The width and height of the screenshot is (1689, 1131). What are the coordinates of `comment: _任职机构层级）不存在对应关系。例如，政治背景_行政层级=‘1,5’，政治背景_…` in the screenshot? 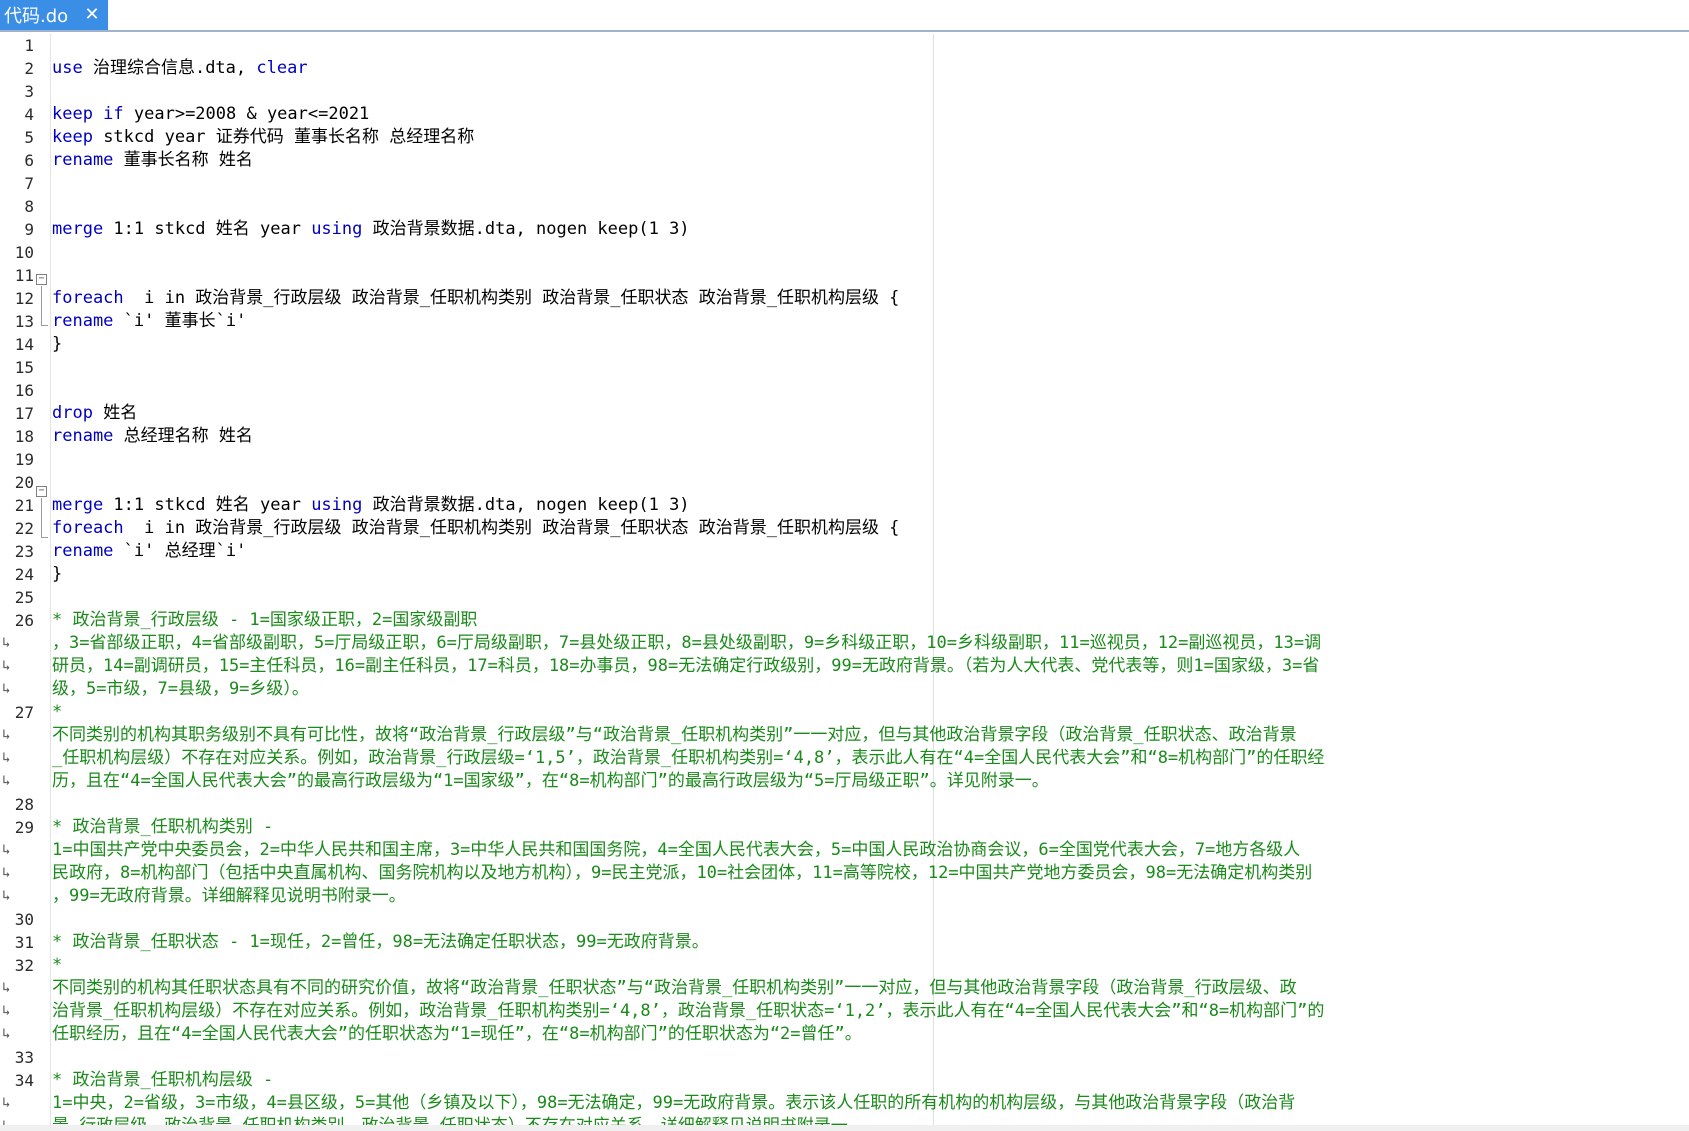 It's located at (688, 758).